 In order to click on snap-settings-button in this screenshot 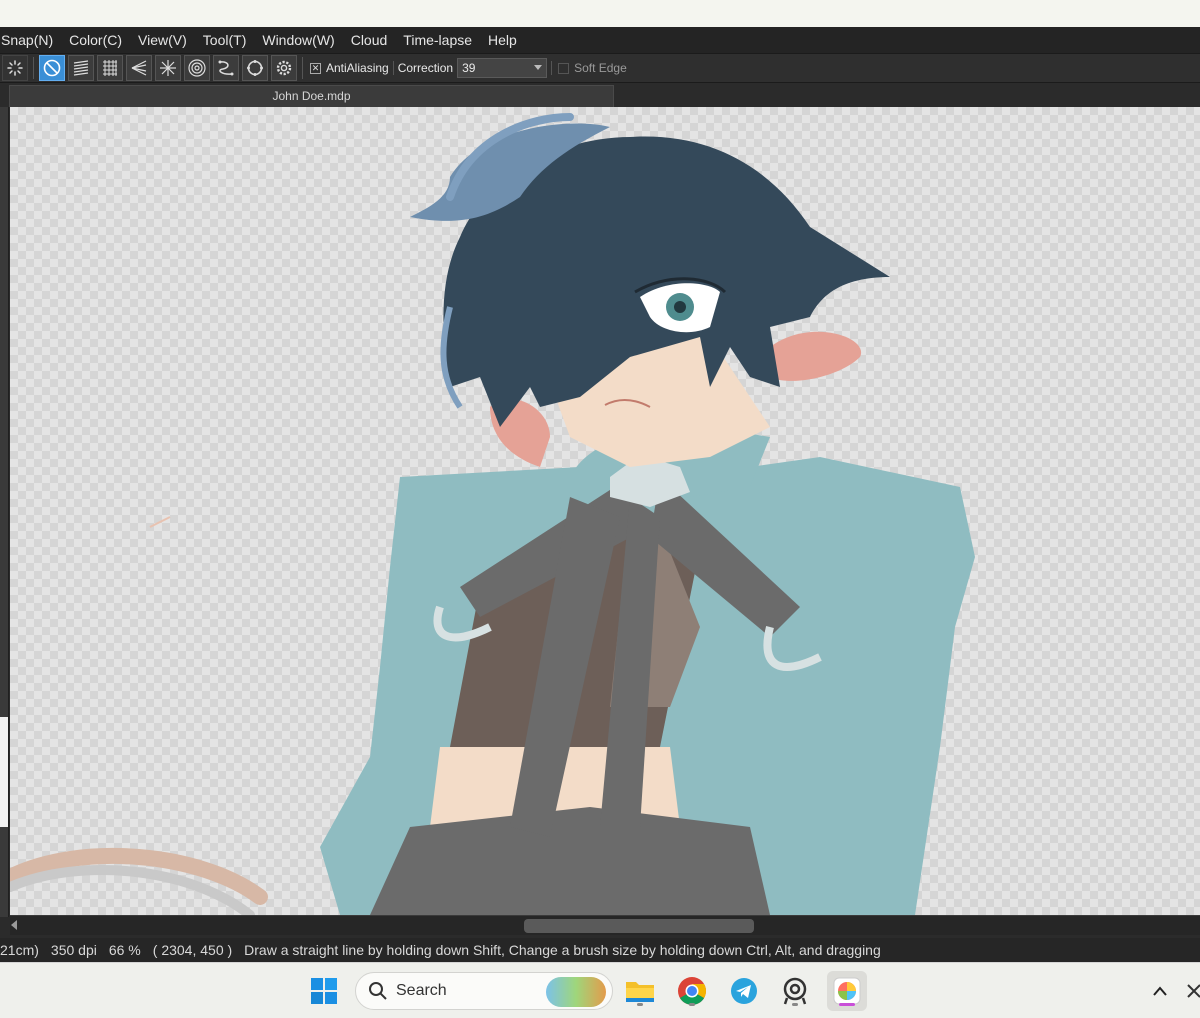, I will do `click(15, 68)`.